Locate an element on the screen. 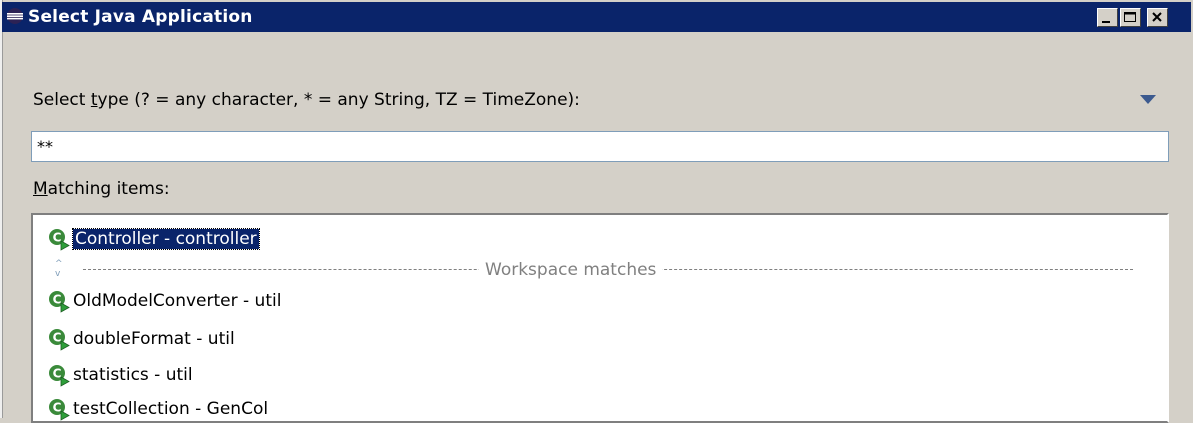 This screenshot has width=1193, height=423. list-item: C testCollection - GenCol is located at coordinates (158, 408).